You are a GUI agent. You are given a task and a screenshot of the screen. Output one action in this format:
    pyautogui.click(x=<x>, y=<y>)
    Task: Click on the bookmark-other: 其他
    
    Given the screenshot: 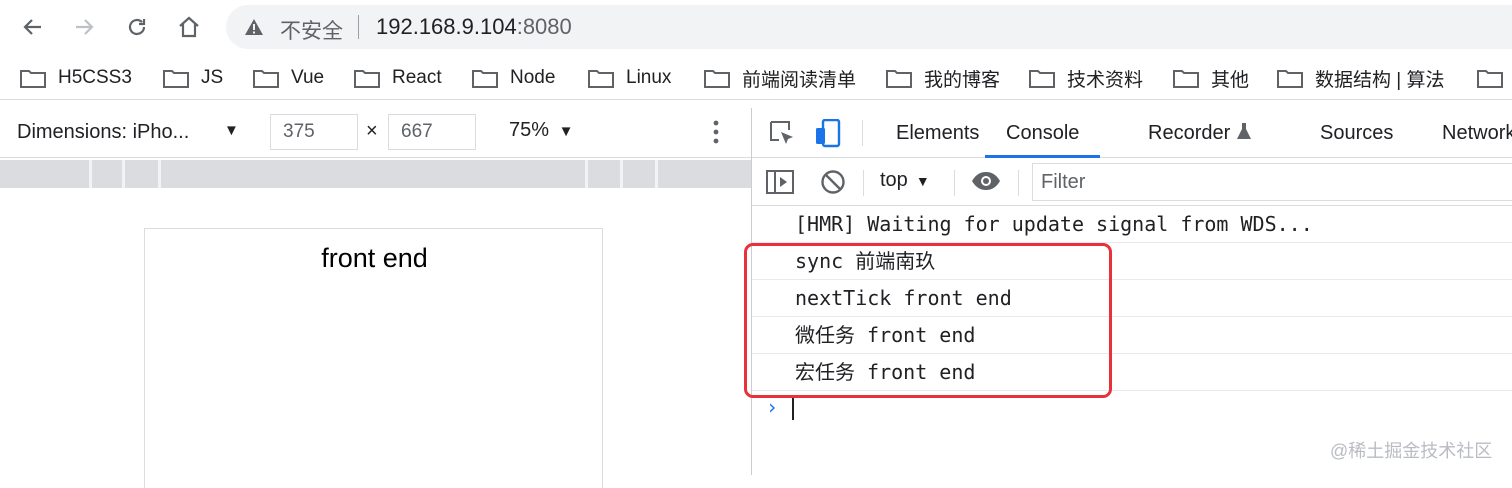 What is the action you would take?
    pyautogui.click(x=1211, y=78)
    